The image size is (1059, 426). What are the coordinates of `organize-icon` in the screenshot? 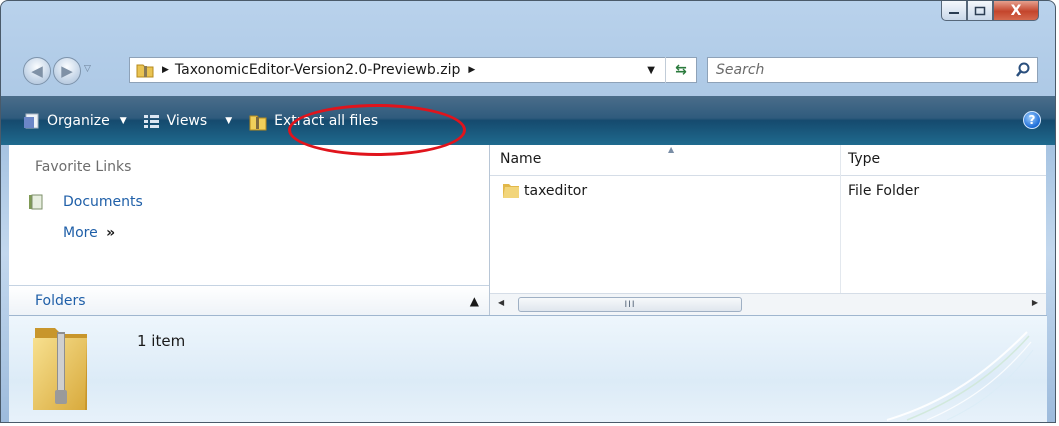 It's located at (31, 120).